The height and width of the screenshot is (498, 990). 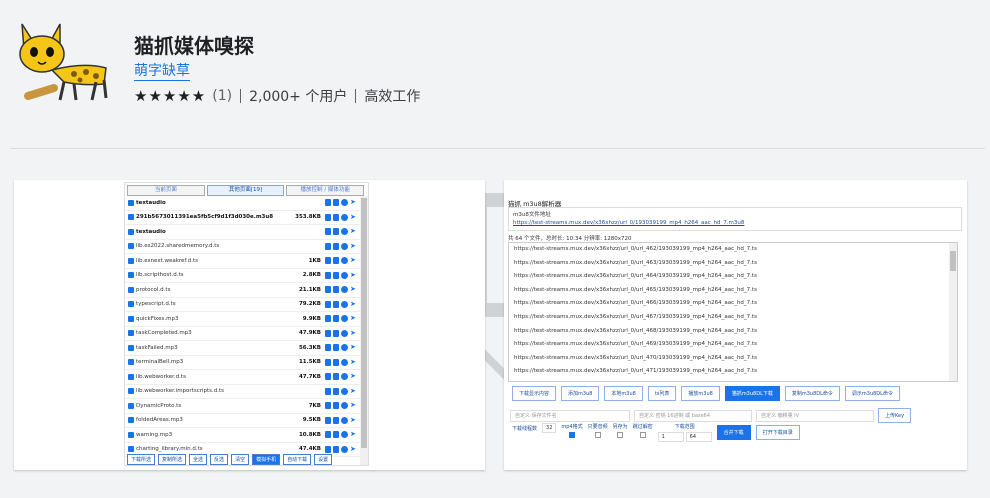 I want to click on resource-row: lib.webworker.importscripts.d.ts ➤, so click(x=246, y=392).